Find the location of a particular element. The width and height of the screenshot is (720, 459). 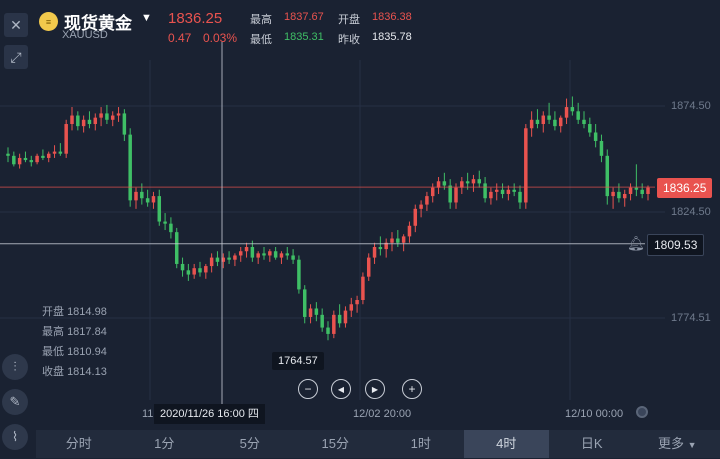

low-value: 1835.31 is located at coordinates (304, 37).